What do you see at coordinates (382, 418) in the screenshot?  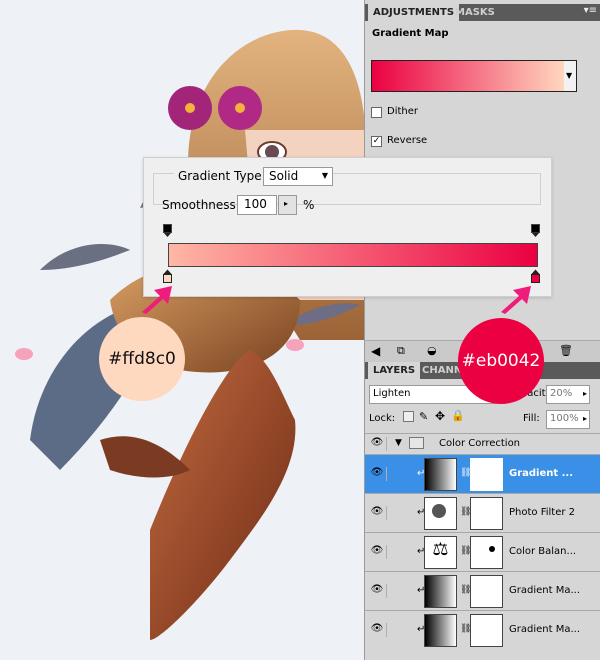 I see `lock-label: Lock:` at bounding box center [382, 418].